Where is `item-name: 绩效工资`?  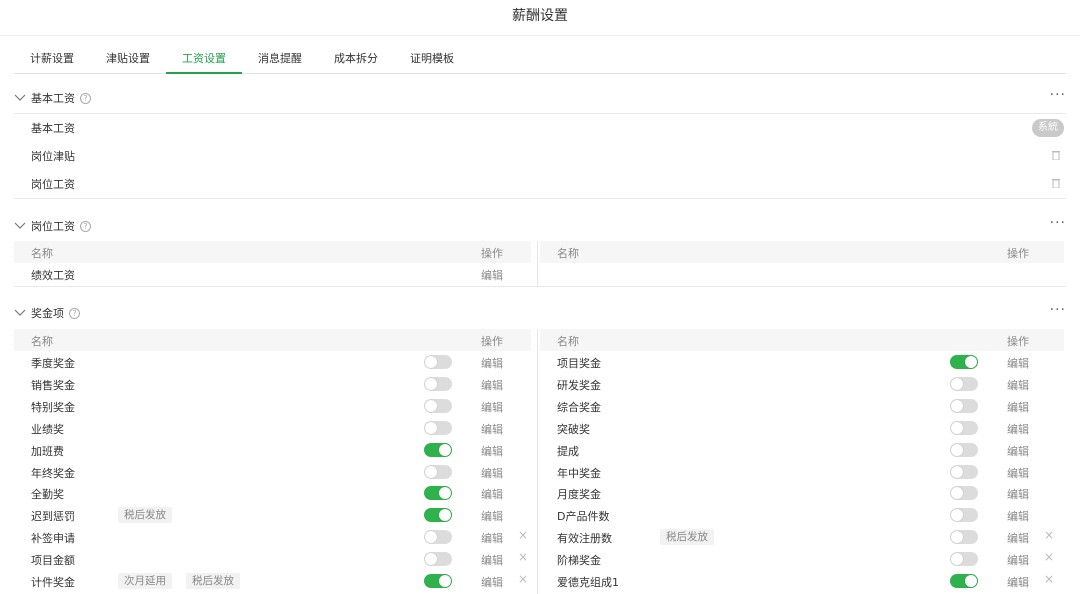
item-name: 绩效工资 is located at coordinates (53, 275).